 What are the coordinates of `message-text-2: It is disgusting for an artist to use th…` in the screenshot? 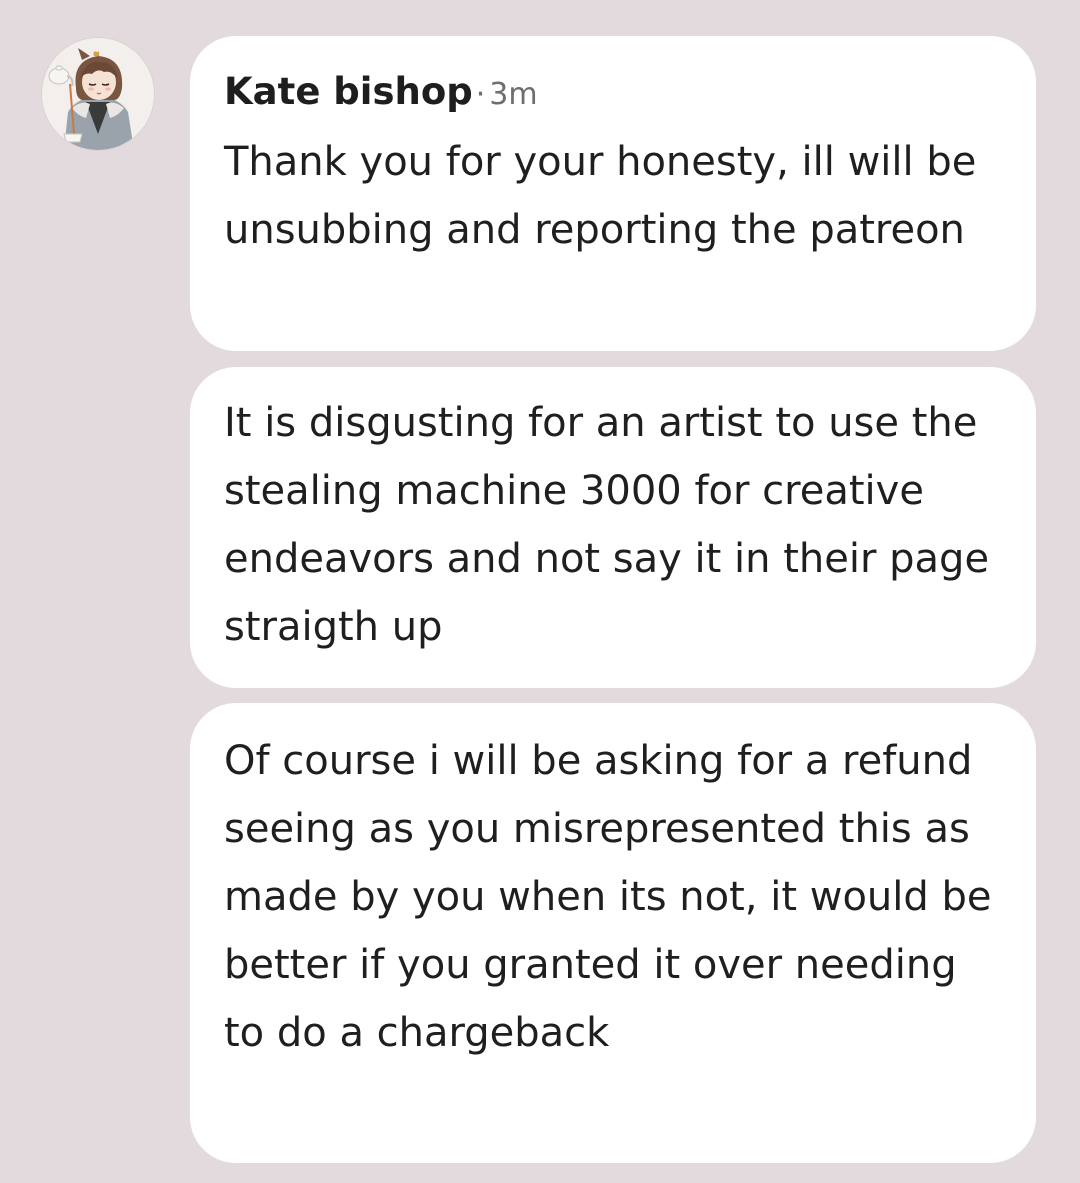 It's located at (607, 525).